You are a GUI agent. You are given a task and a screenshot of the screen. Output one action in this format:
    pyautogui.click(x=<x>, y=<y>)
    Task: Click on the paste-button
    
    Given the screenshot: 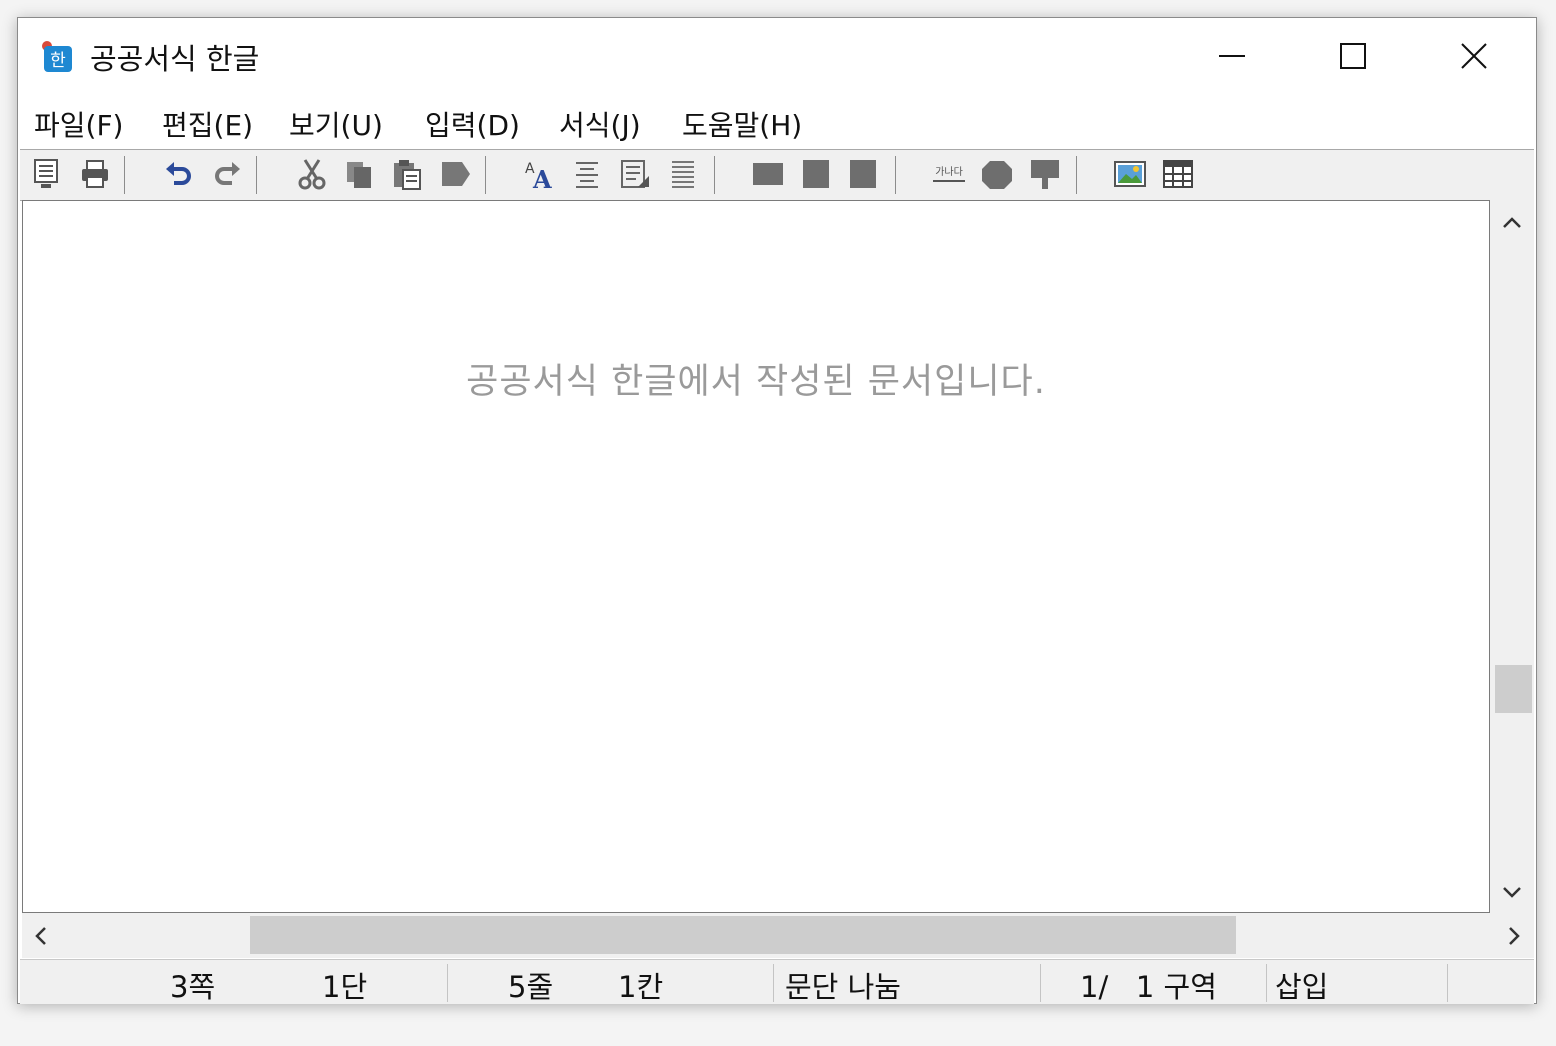 What is the action you would take?
    pyautogui.click(x=407, y=174)
    